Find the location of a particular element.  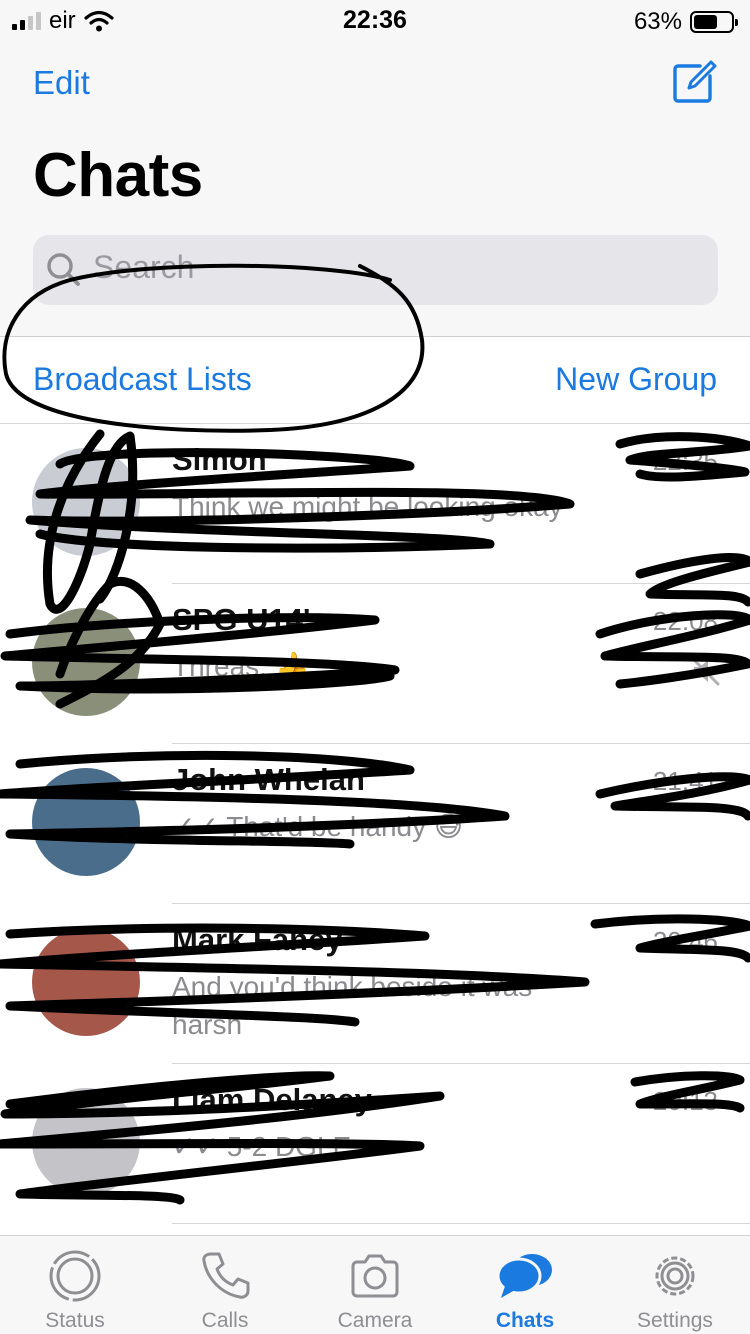

tab-status: Status is located at coordinates (75, 1285).